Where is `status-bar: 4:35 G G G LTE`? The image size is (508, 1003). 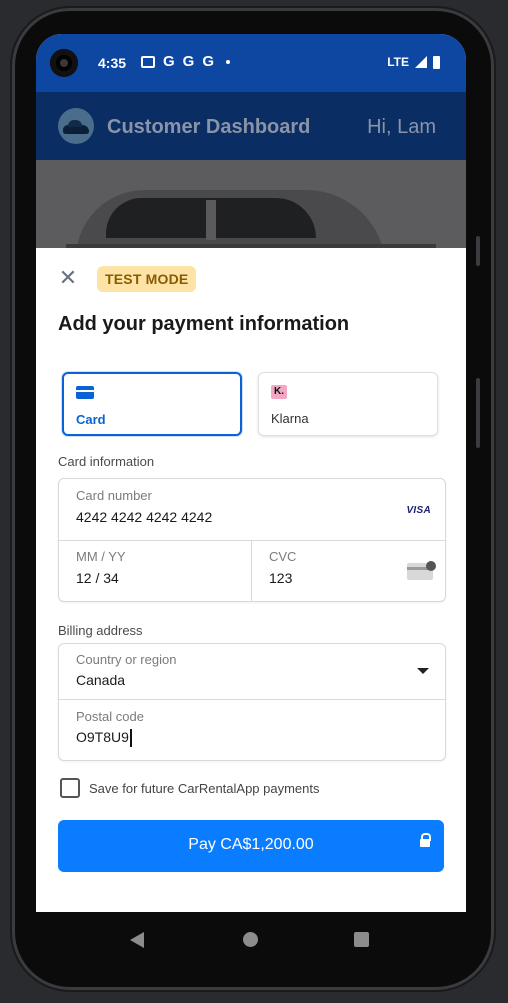 status-bar: 4:35 G G G LTE is located at coordinates (251, 63).